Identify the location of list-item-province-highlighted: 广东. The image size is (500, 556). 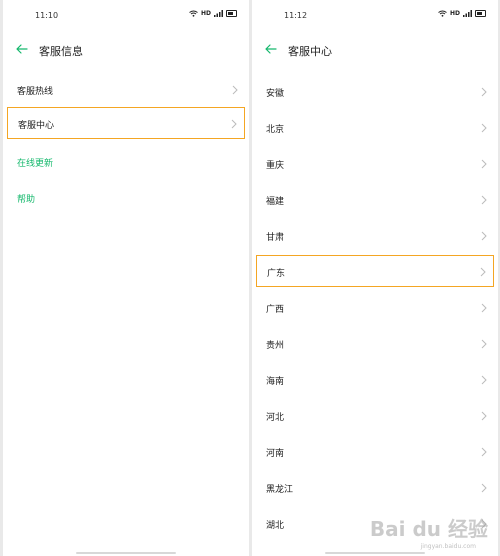
(375, 271).